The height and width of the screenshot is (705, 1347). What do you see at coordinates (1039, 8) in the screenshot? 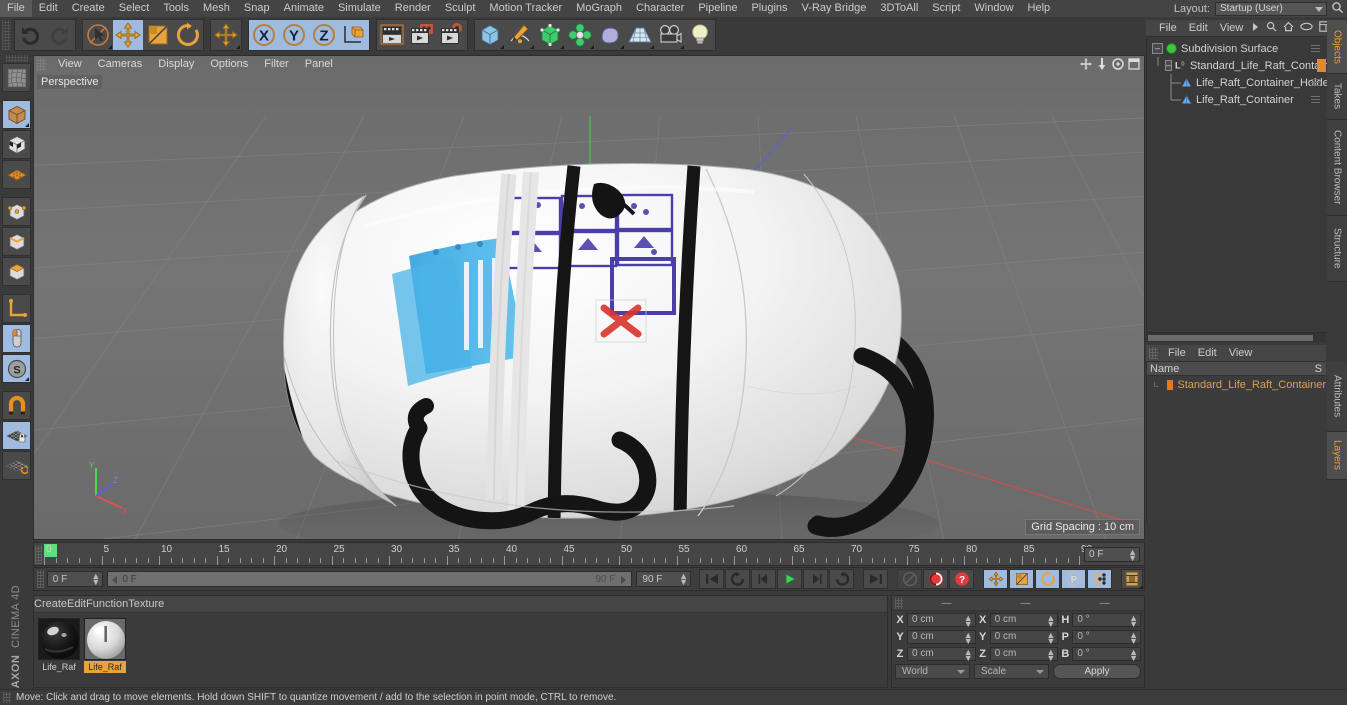
I see `menu-item-help: Help` at bounding box center [1039, 8].